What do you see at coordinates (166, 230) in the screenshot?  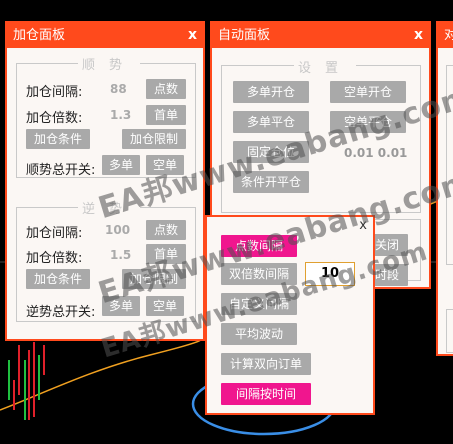 I see `counter-points-button: 点数` at bounding box center [166, 230].